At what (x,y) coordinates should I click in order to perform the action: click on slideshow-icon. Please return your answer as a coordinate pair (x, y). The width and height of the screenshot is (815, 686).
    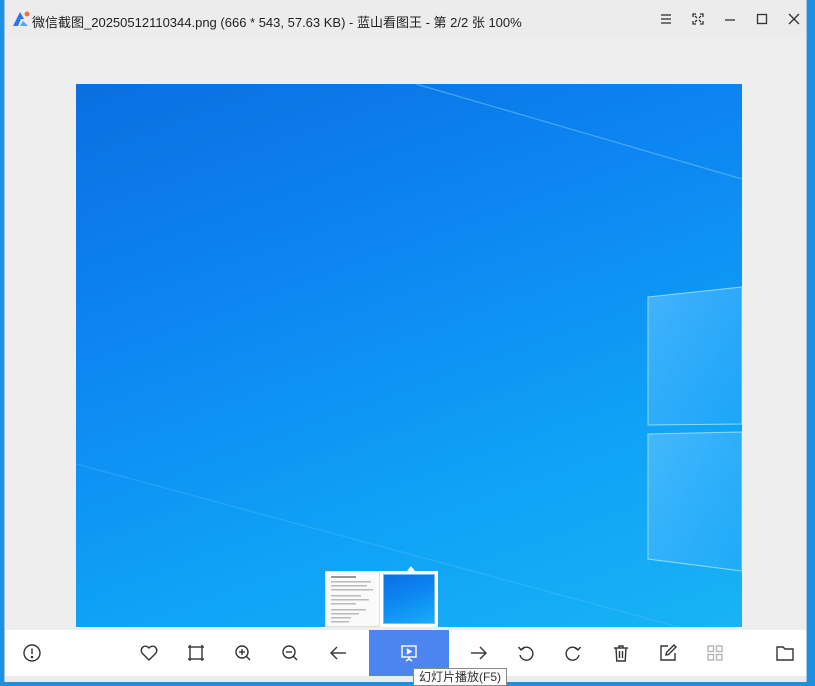
    Looking at the image, I should click on (409, 653).